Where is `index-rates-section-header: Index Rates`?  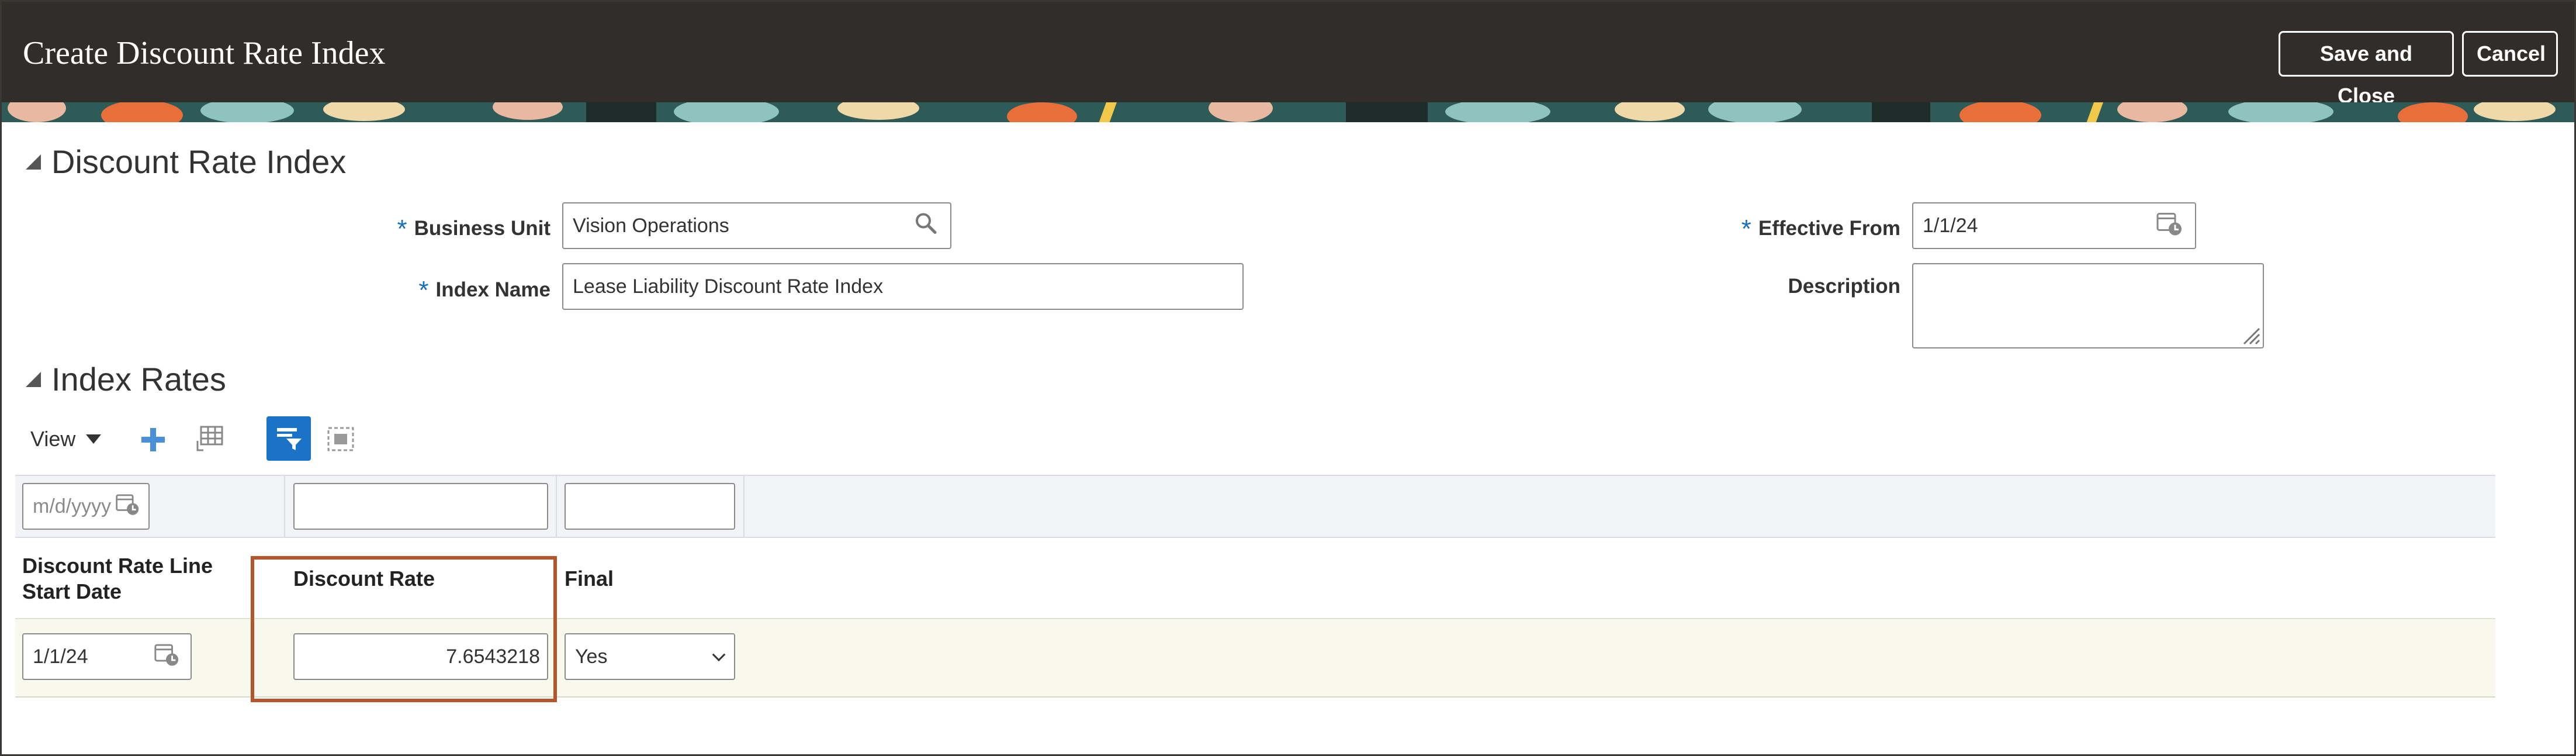 index-rates-section-header: Index Rates is located at coordinates (126, 379).